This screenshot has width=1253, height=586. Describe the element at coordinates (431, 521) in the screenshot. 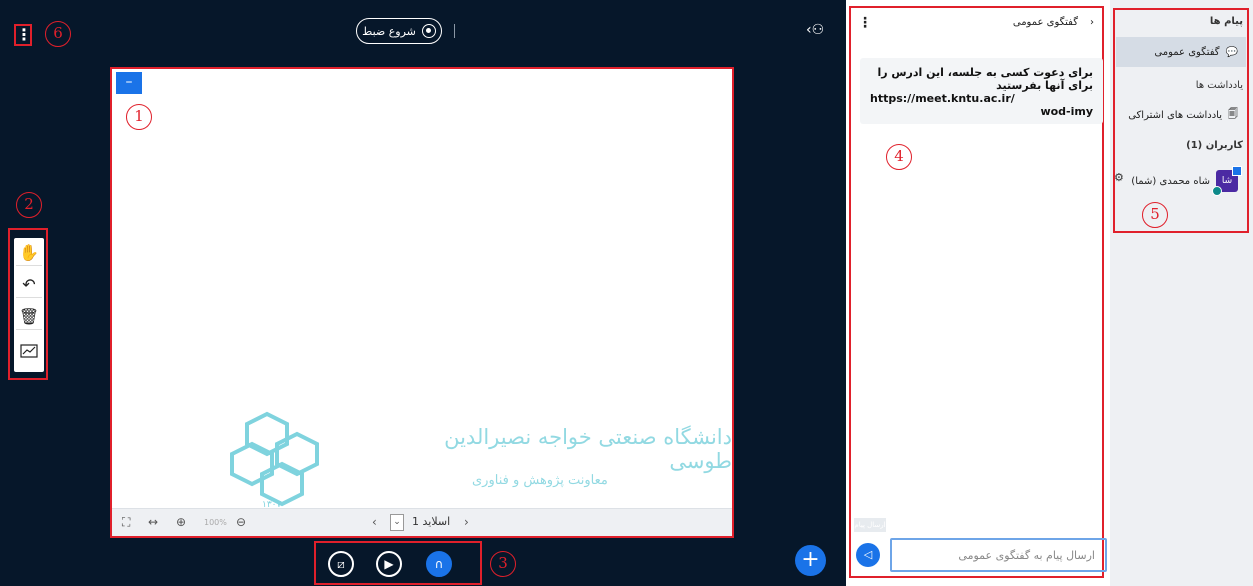

I see `slide-label: اسلاید 1` at that location.